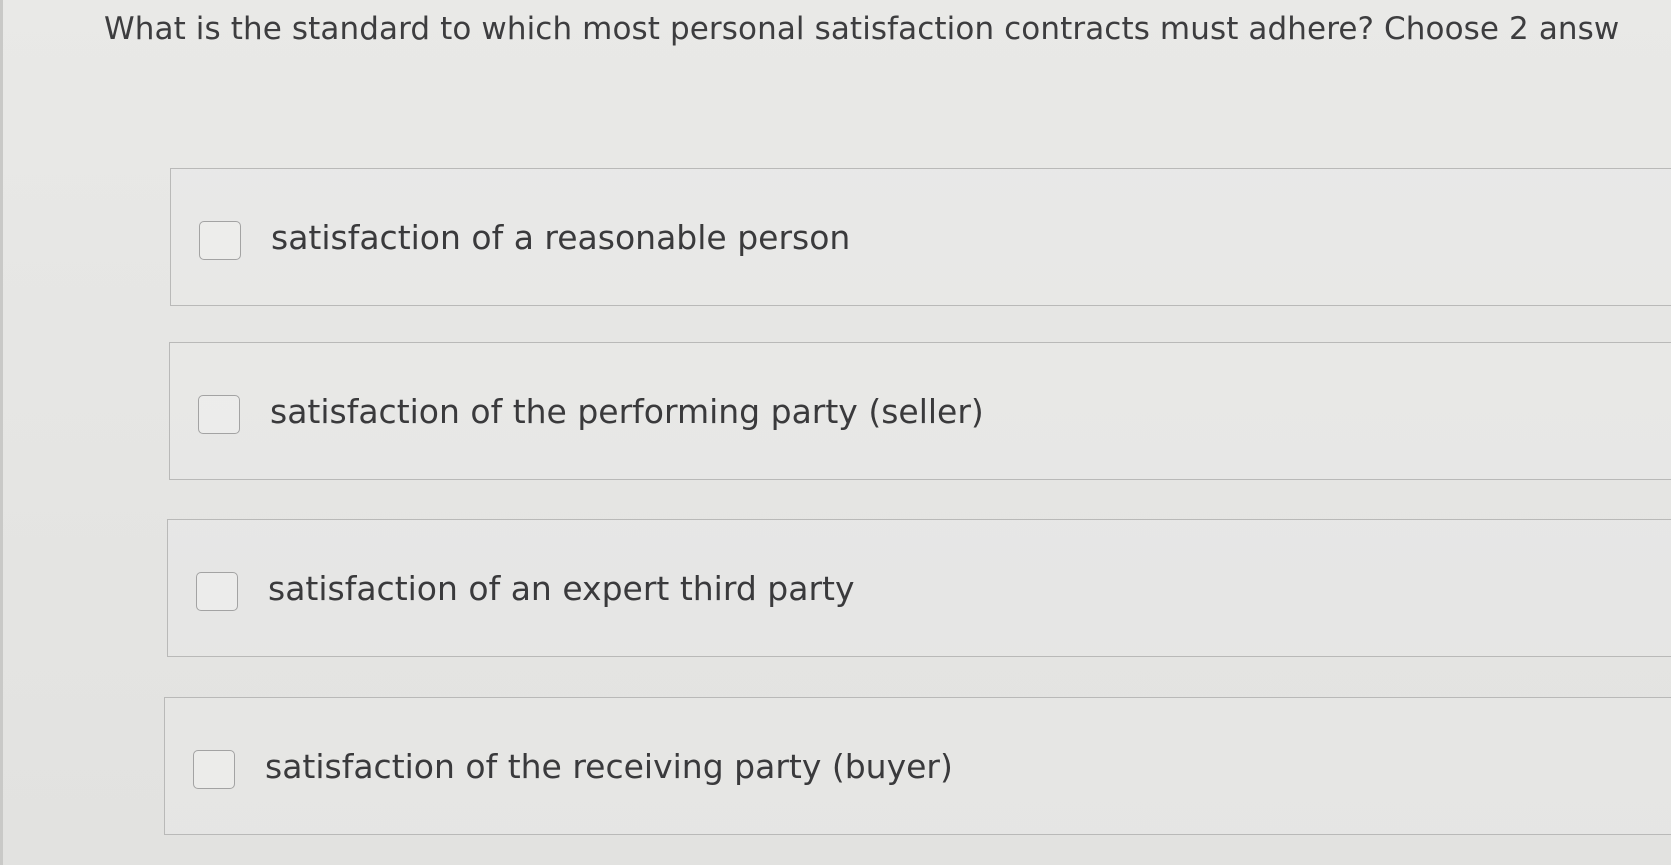  Describe the element at coordinates (1, 432) in the screenshot. I see `left-border` at that location.